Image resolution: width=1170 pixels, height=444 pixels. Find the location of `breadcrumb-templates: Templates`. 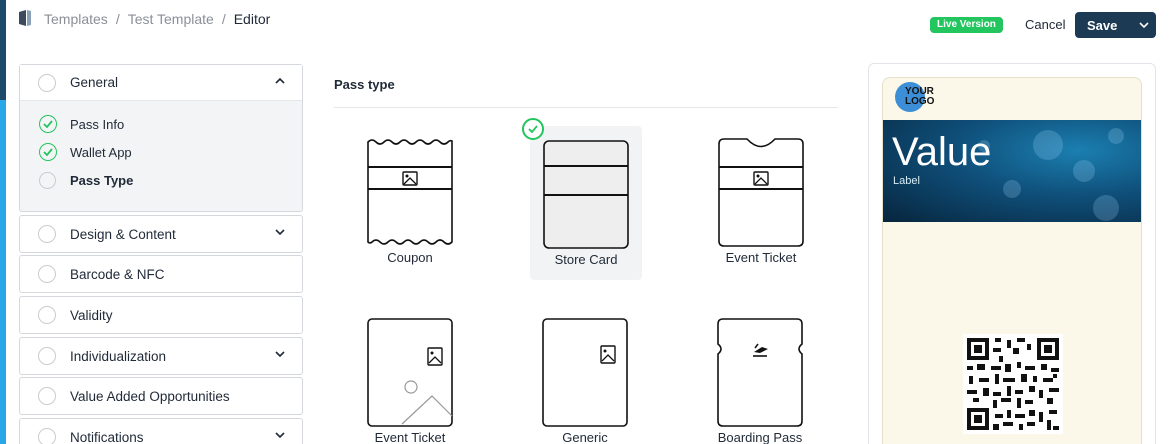

breadcrumb-templates: Templates is located at coordinates (76, 19).